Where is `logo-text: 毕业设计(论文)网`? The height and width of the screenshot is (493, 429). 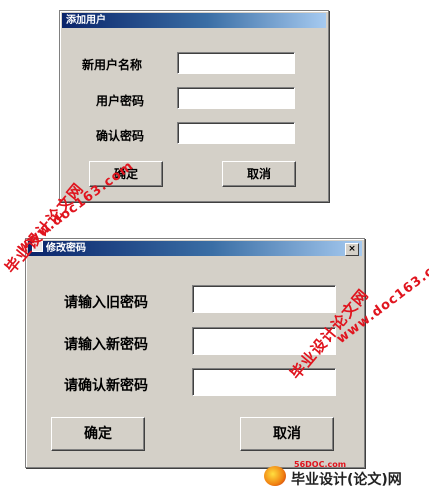 logo-text: 毕业设计(论文)网 is located at coordinates (346, 480).